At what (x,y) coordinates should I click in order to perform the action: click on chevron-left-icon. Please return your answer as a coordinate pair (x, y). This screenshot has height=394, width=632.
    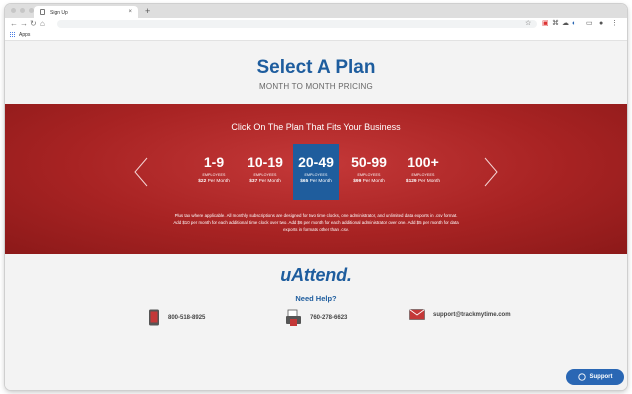
    Looking at the image, I should click on (141, 172).